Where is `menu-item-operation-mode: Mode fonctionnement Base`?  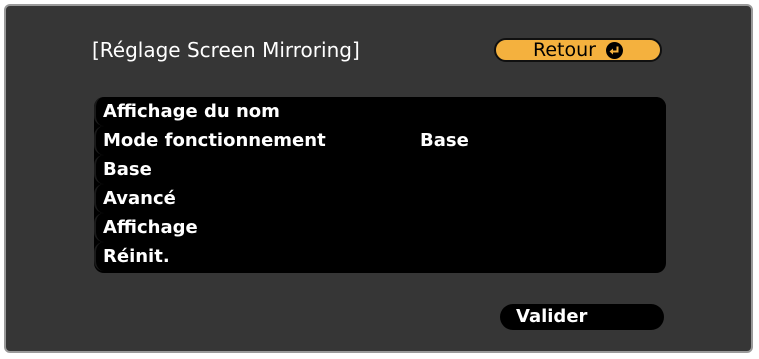
menu-item-operation-mode: Mode fonctionnement Base is located at coordinates (380, 140).